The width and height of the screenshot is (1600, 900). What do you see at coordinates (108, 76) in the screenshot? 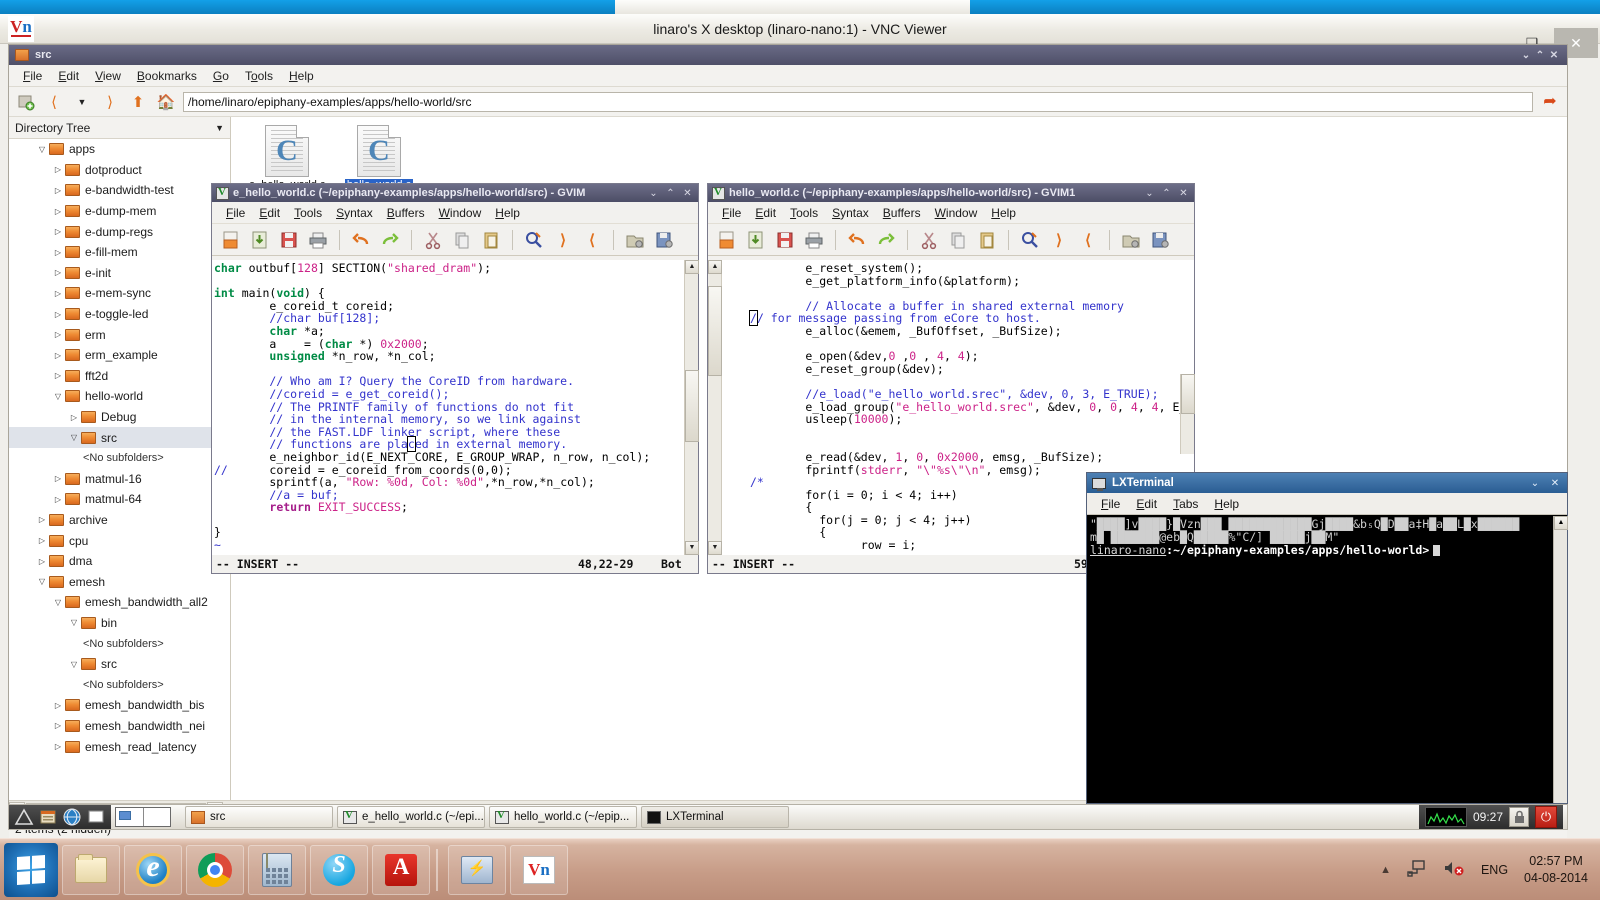
I see `menu-view: View` at bounding box center [108, 76].